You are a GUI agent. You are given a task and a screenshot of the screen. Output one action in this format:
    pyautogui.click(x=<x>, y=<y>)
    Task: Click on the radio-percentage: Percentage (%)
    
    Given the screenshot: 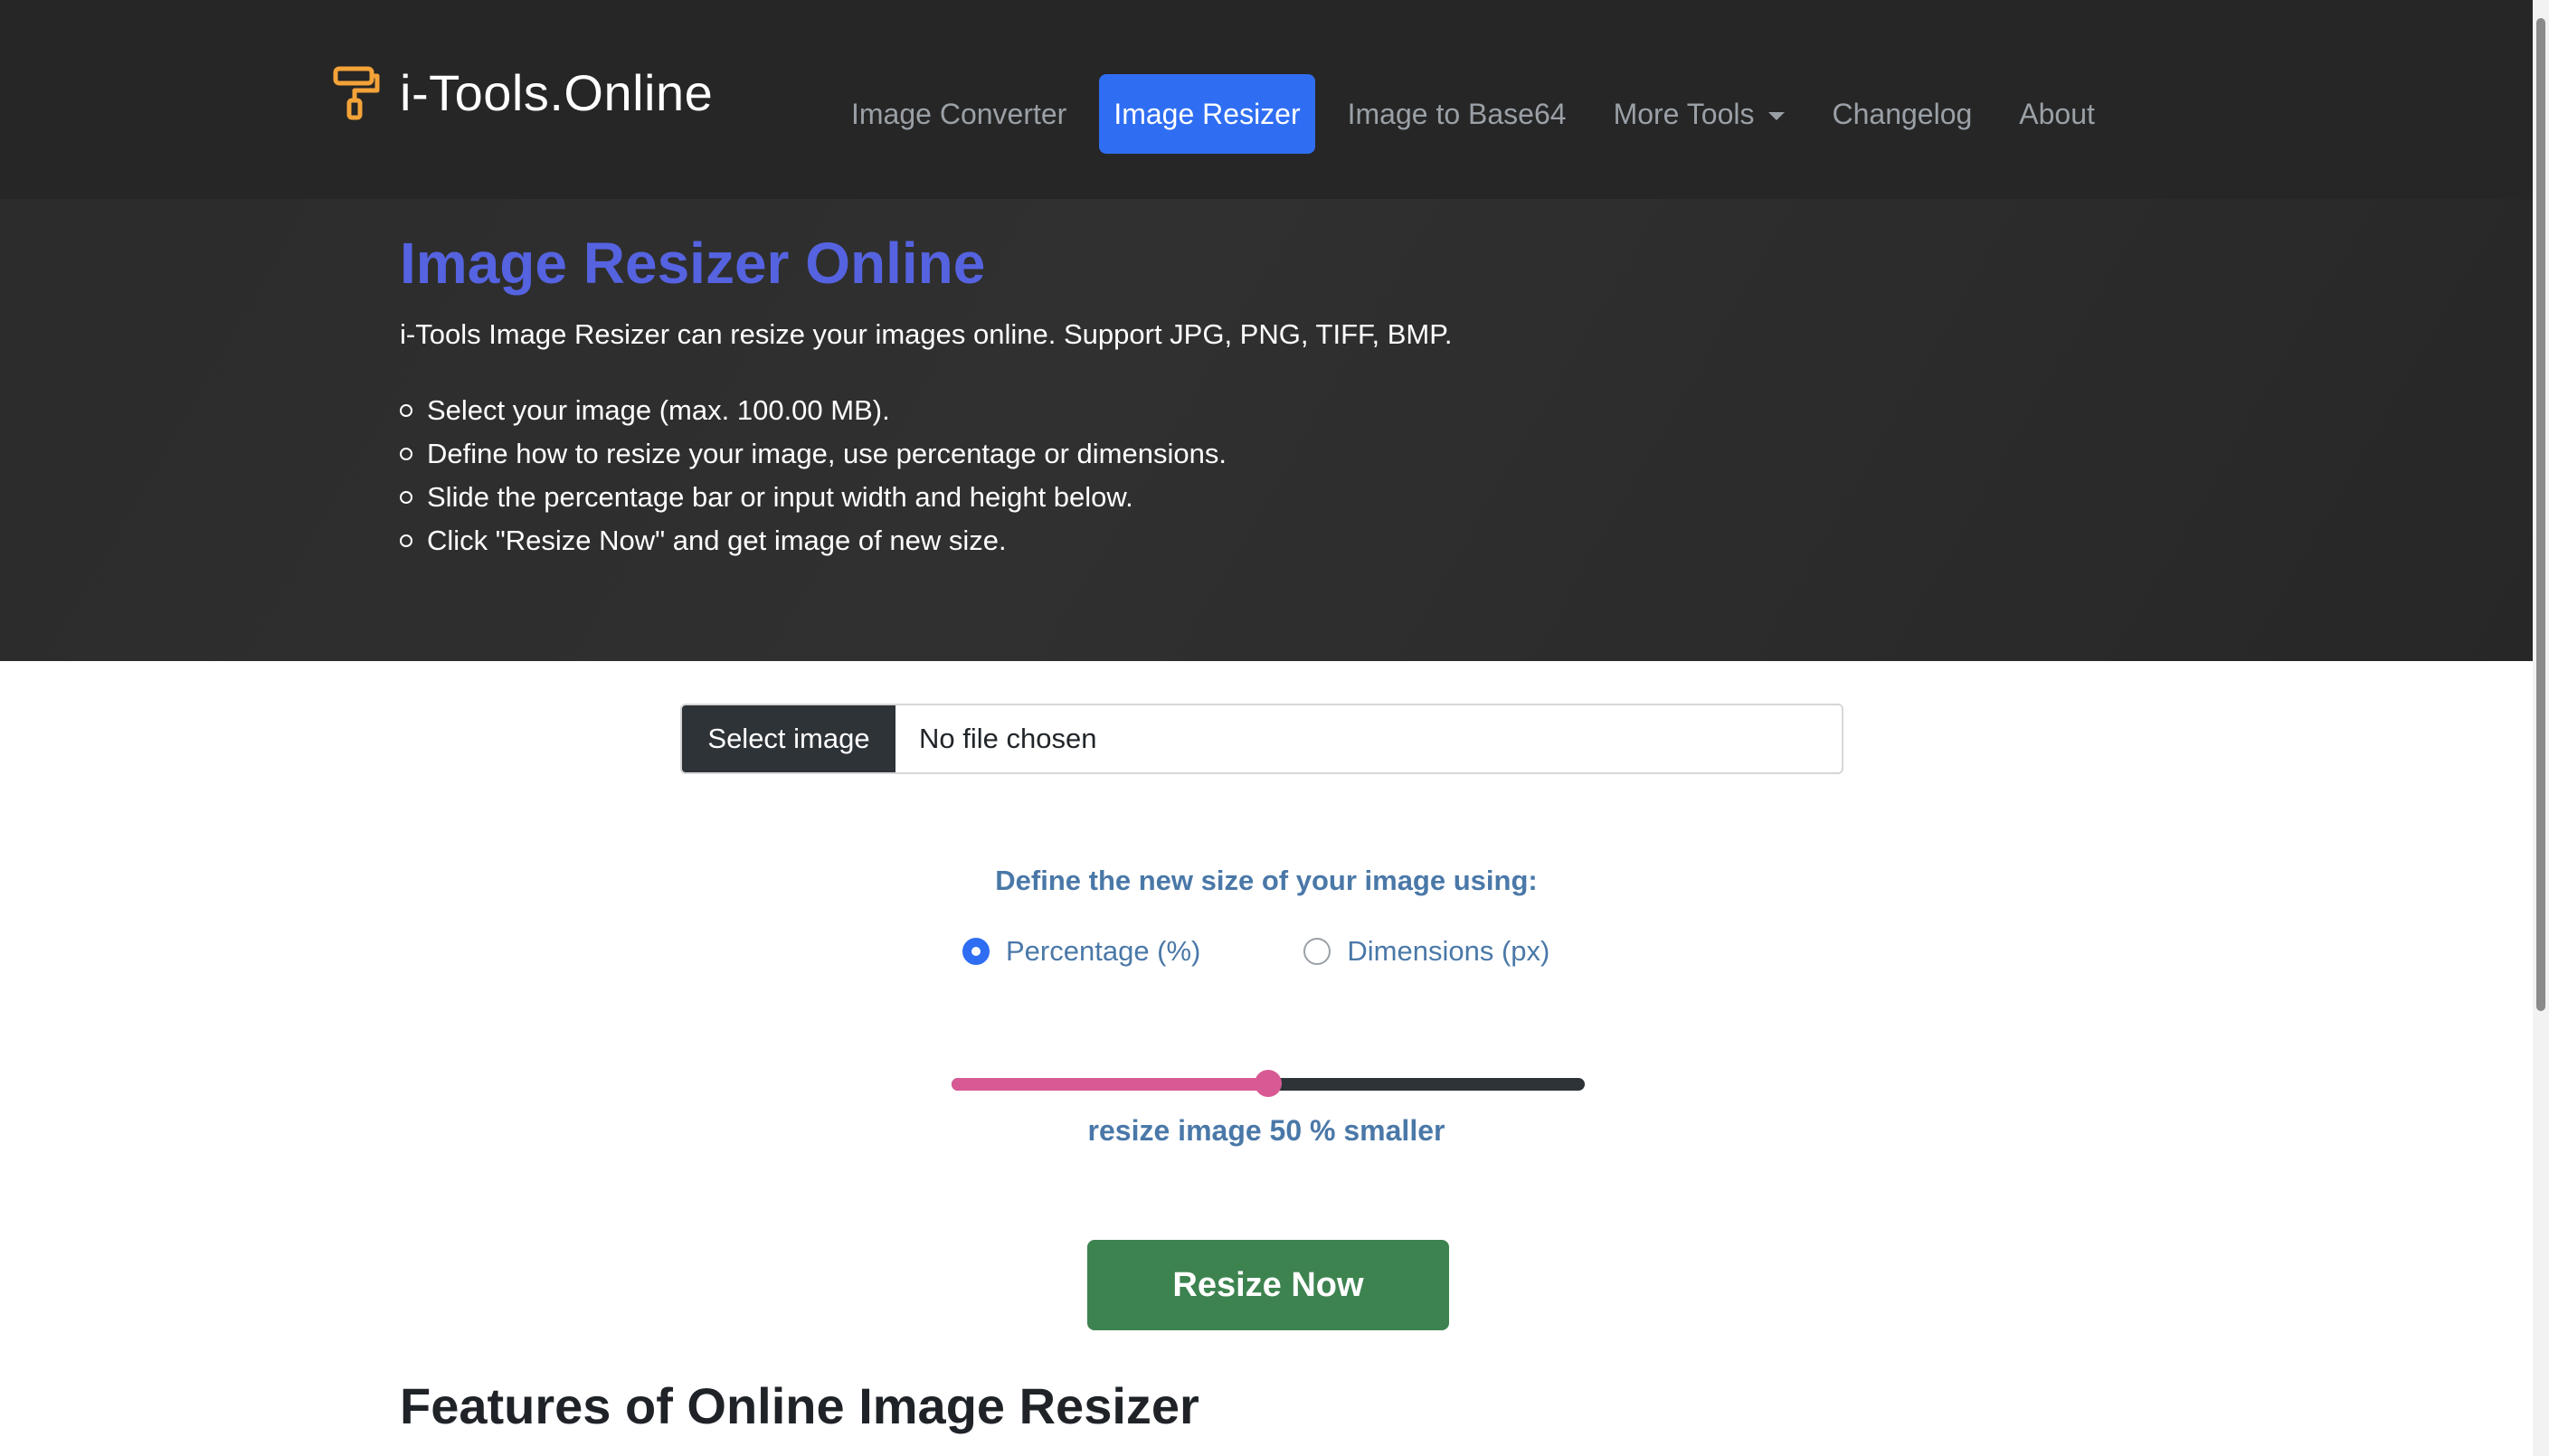 What is the action you would take?
    pyautogui.click(x=1081, y=951)
    